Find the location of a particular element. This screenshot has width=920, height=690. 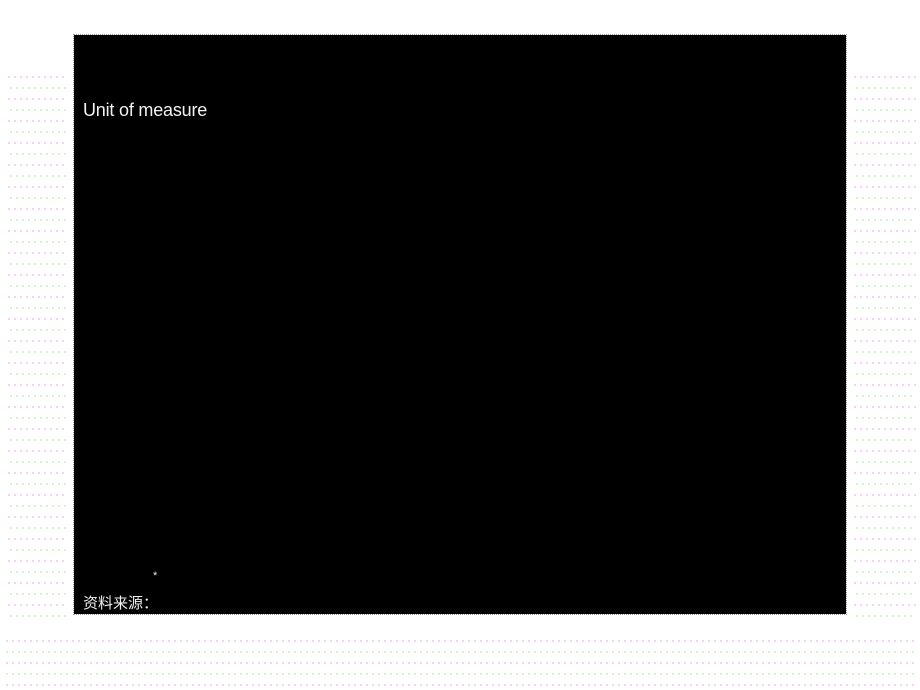

margin-dots-left-pink is located at coordinates (37, 346).